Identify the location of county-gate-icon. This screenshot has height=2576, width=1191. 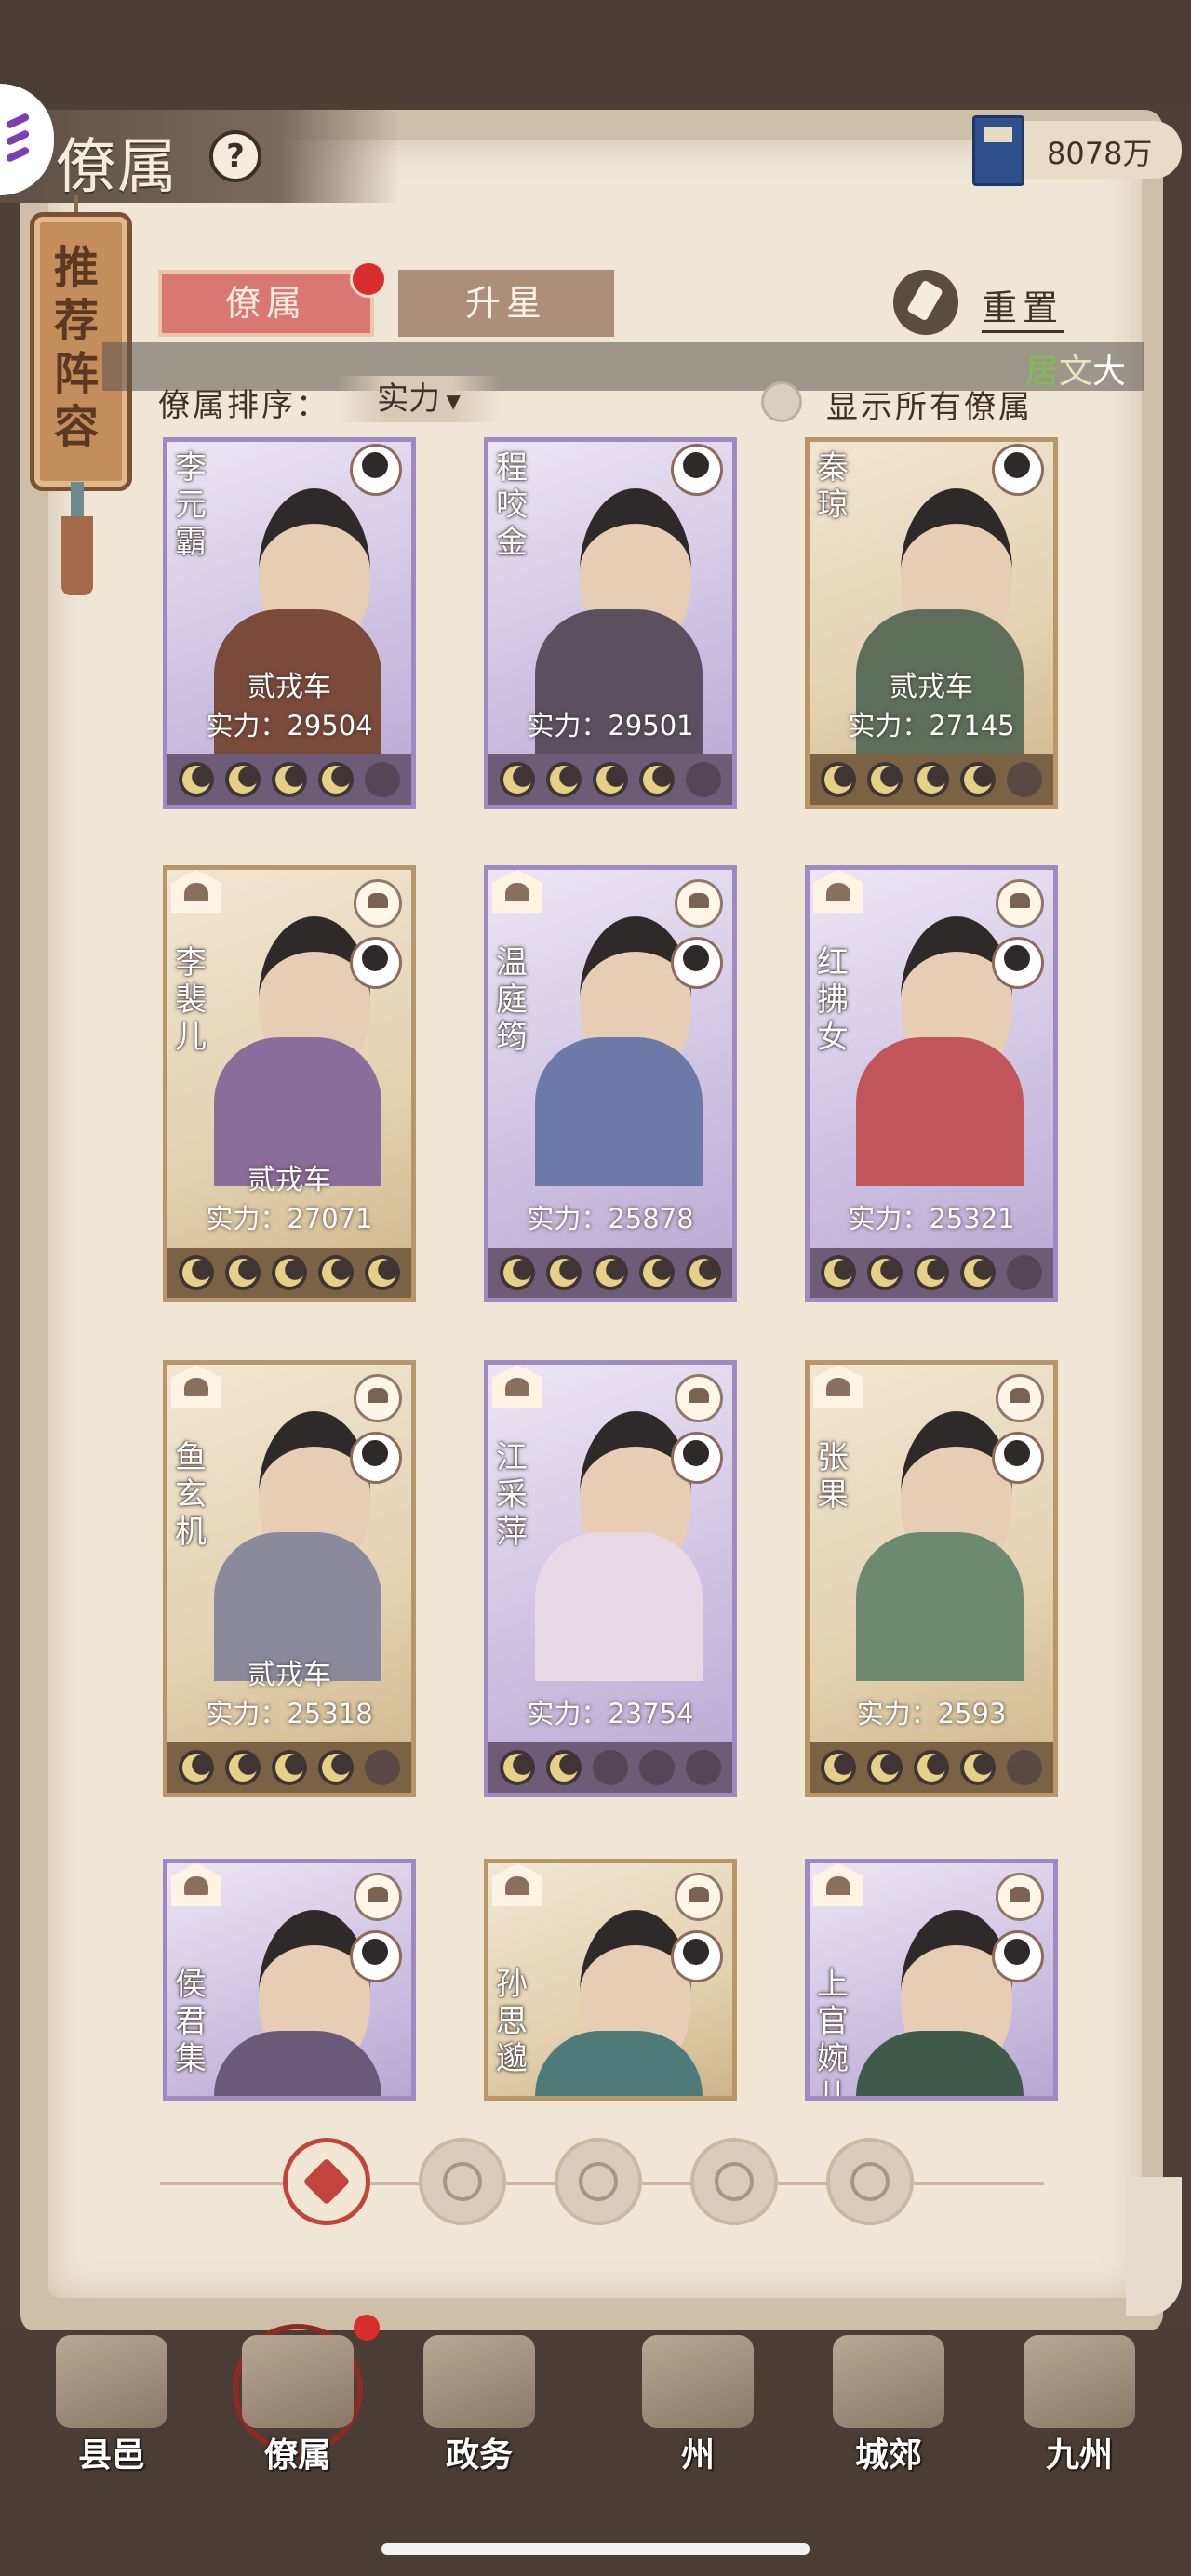
(111, 2381).